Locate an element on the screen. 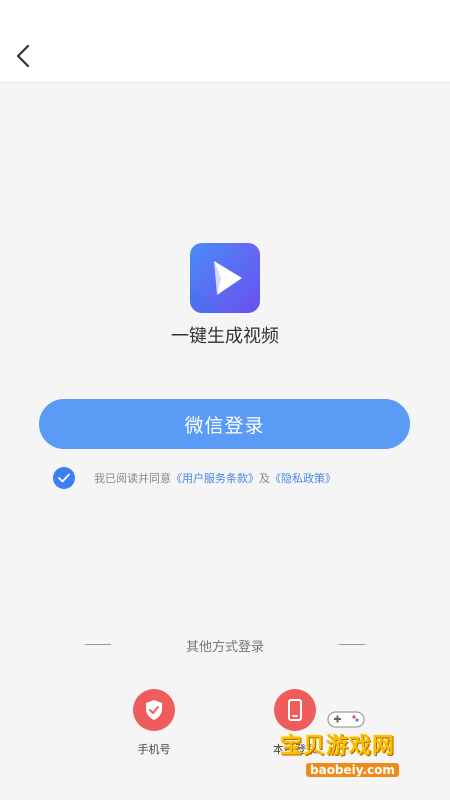 Image resolution: width=450 pixels, height=800 pixels. agreement-conjunction: 及 is located at coordinates (264, 478).